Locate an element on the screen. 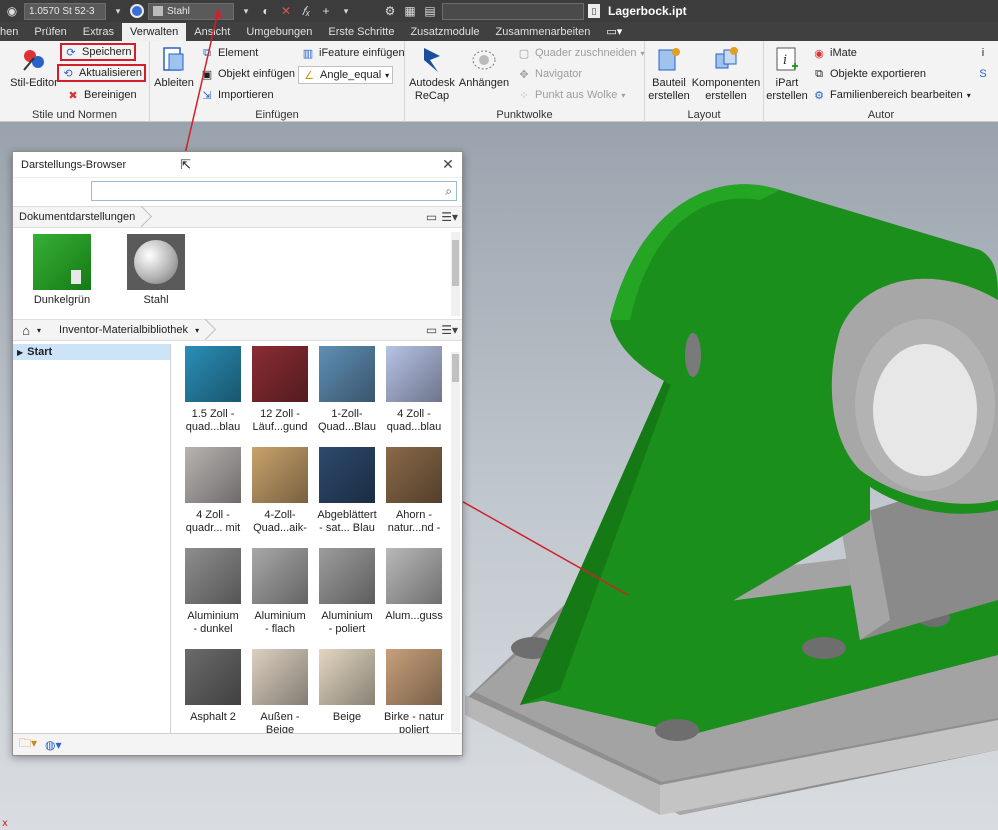 Image resolution: width=998 pixels, height=830 pixels. home-icon: ⌂ is located at coordinates (26, 330).